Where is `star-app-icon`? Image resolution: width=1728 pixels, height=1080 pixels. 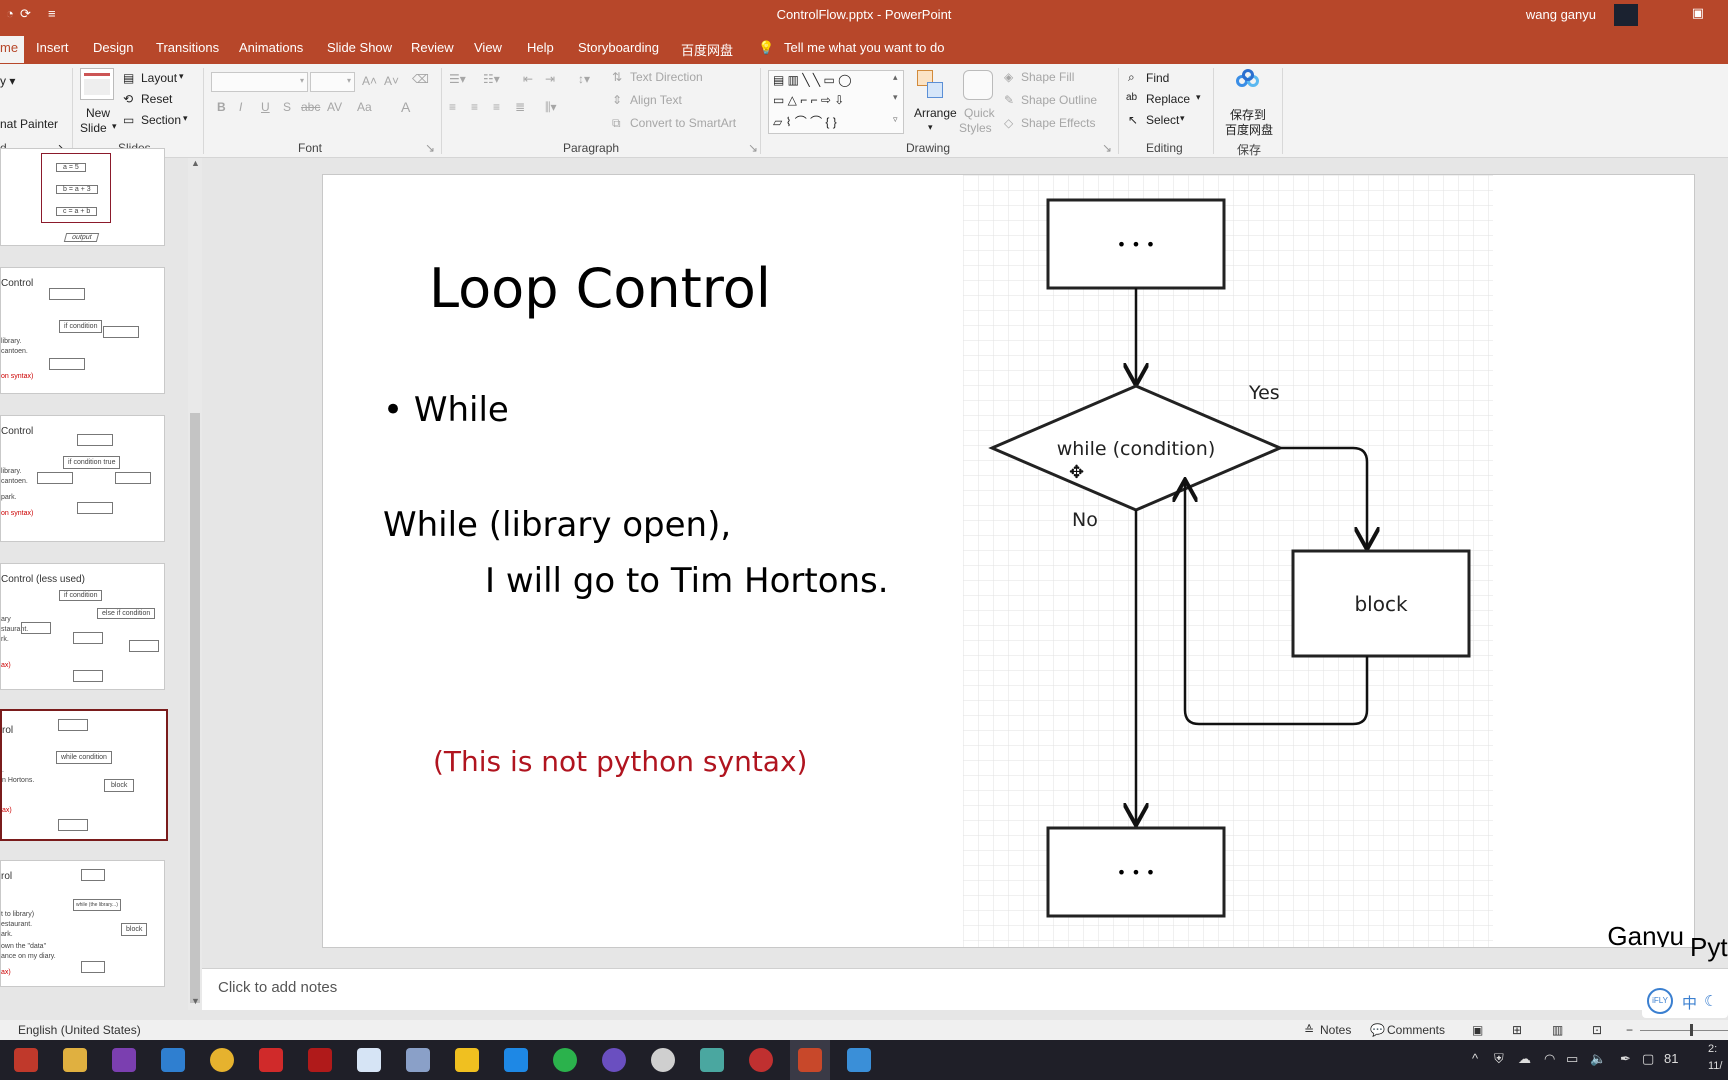
star-app-icon is located at coordinates (516, 1060).